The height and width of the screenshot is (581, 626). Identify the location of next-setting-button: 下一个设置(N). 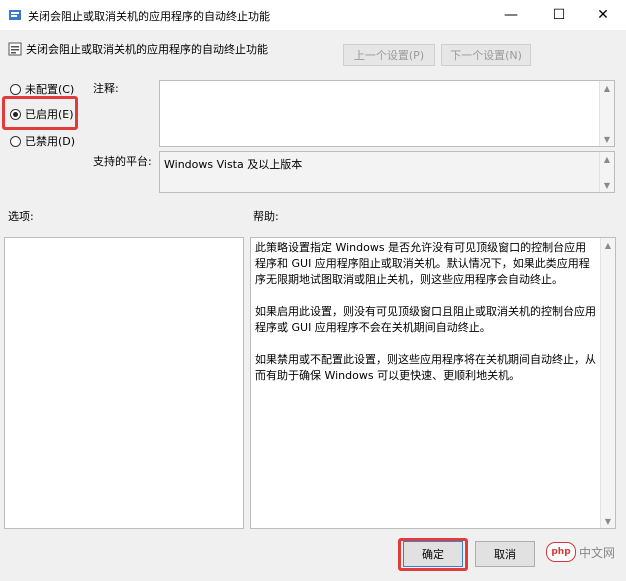
(486, 55).